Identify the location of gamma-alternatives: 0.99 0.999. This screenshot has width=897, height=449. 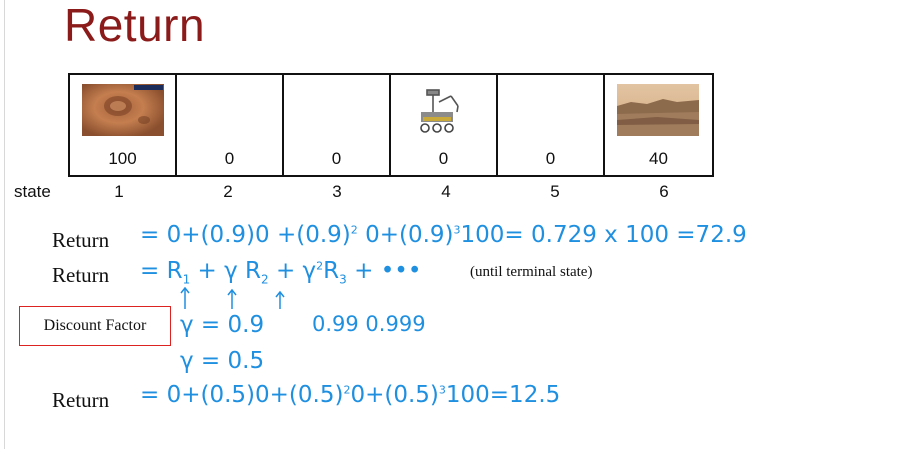
(369, 324).